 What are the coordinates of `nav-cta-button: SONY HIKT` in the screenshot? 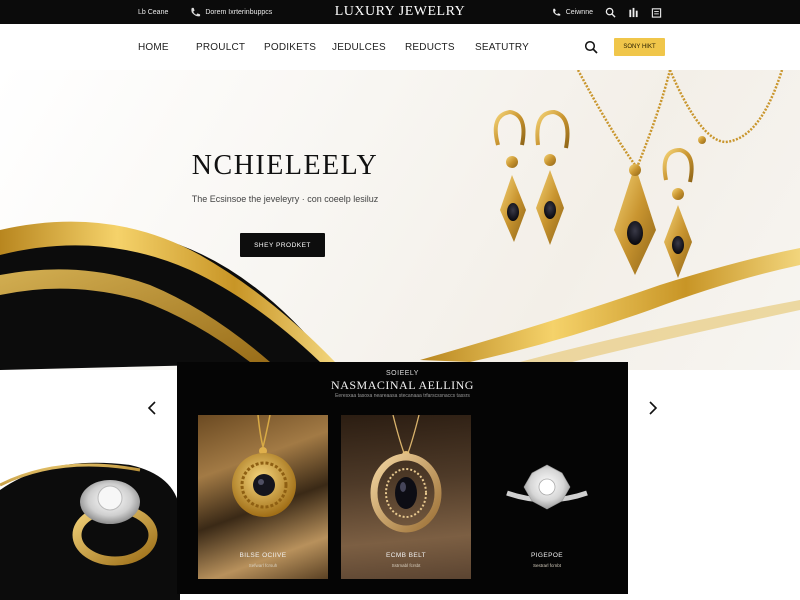 It's located at (639, 47).